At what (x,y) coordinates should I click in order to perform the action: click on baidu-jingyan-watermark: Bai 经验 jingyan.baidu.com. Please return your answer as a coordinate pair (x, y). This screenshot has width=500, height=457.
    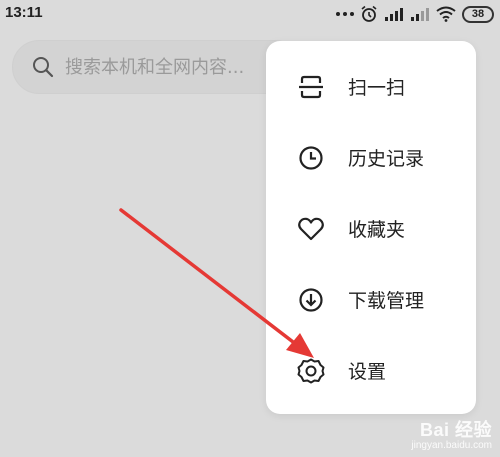
    Looking at the image, I should click on (451, 433).